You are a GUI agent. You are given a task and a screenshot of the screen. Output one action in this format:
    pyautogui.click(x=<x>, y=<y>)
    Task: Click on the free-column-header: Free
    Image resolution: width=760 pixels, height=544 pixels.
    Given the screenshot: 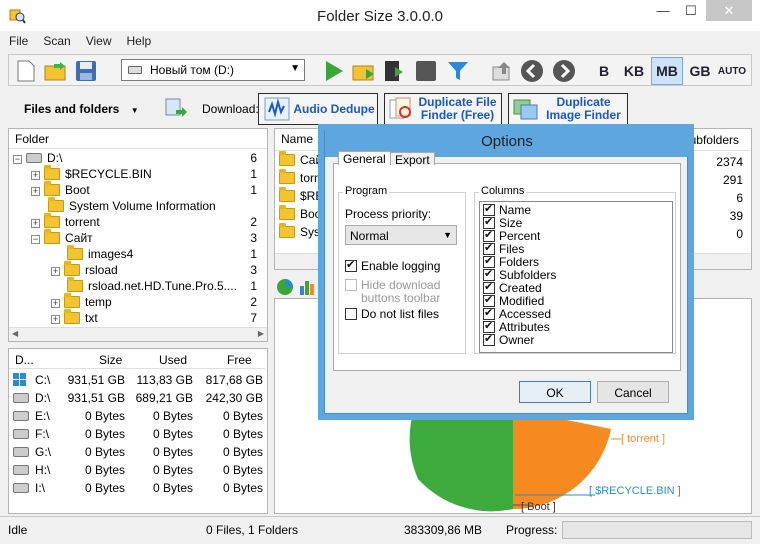 What is the action you would take?
    pyautogui.click(x=239, y=360)
    